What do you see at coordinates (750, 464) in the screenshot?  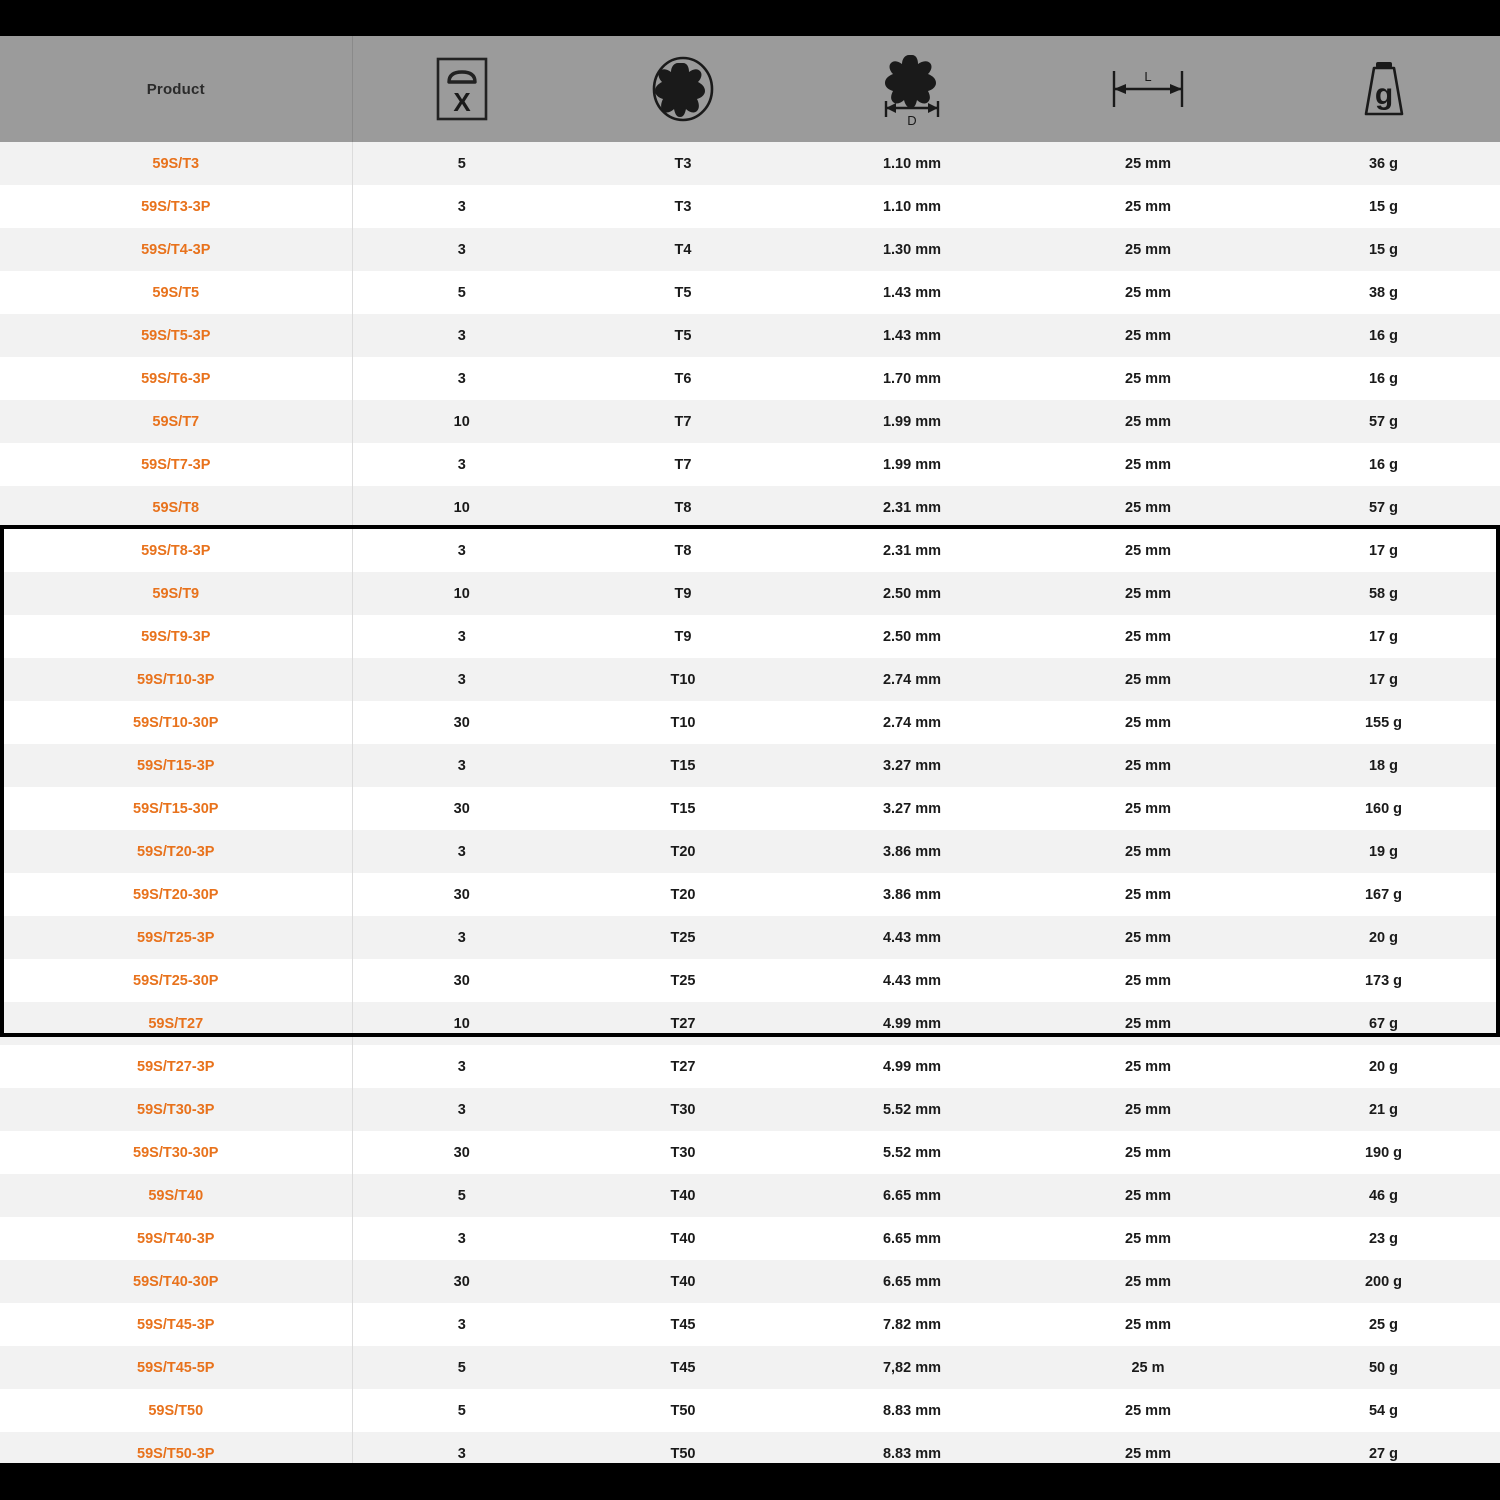 I see `table-row: 59S/T7-3P 3 T7 1.99 mm 25 mm 16 g` at bounding box center [750, 464].